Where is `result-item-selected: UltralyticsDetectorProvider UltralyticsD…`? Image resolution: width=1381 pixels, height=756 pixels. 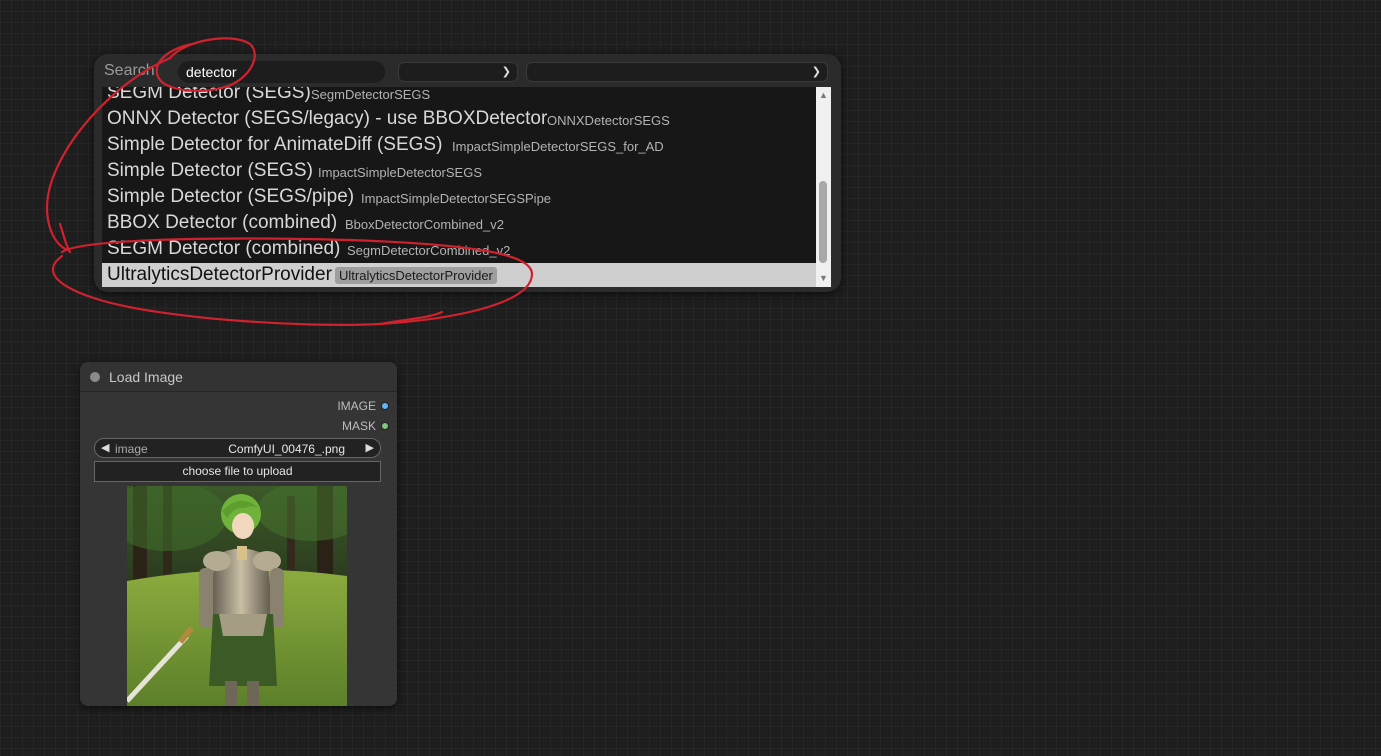
result-item-selected: UltralyticsDetectorProvider UltralyticsD… is located at coordinates (459, 275).